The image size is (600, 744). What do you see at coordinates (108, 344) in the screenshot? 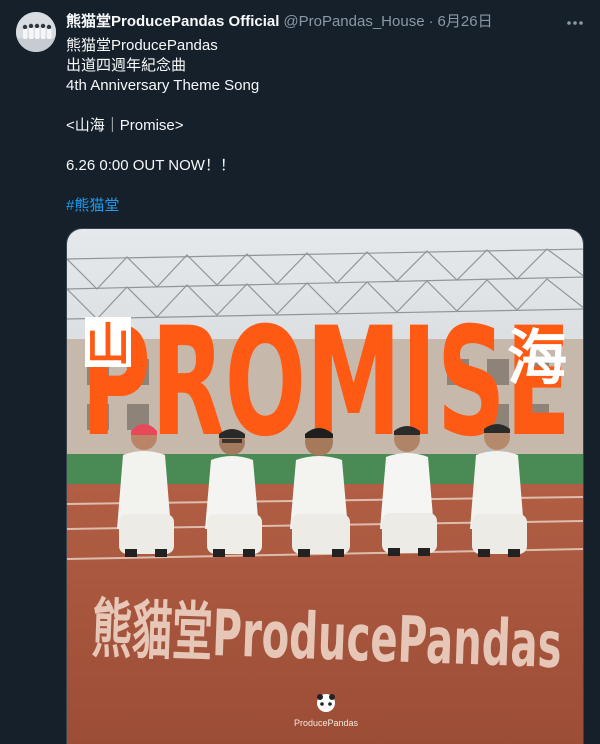
I see `poster-glyph-left: 山` at bounding box center [108, 344].